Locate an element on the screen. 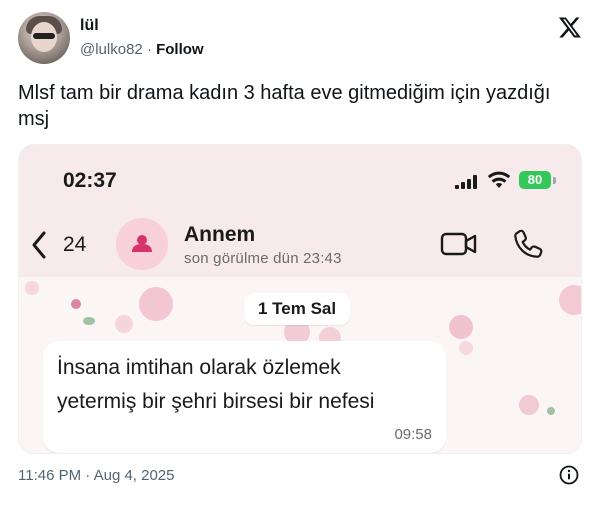 Image resolution: width=600 pixels, height=506 pixels. unread-count: 24 is located at coordinates (74, 245).